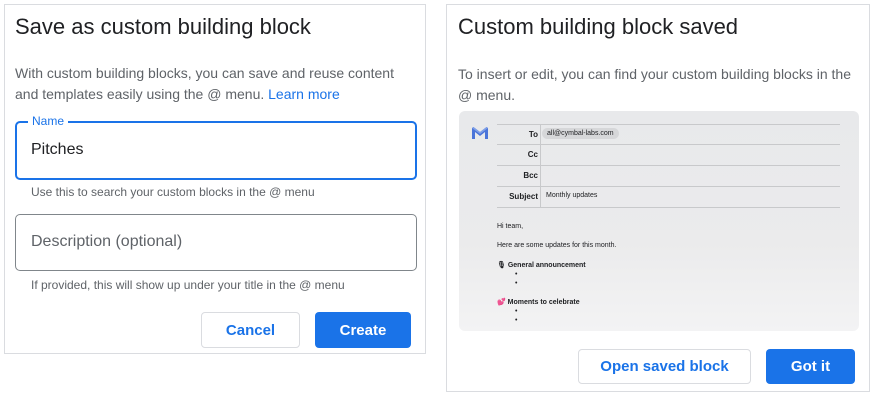 The image size is (875, 397). Describe the element at coordinates (532, 154) in the screenshot. I see `cc-label: Cc` at that location.